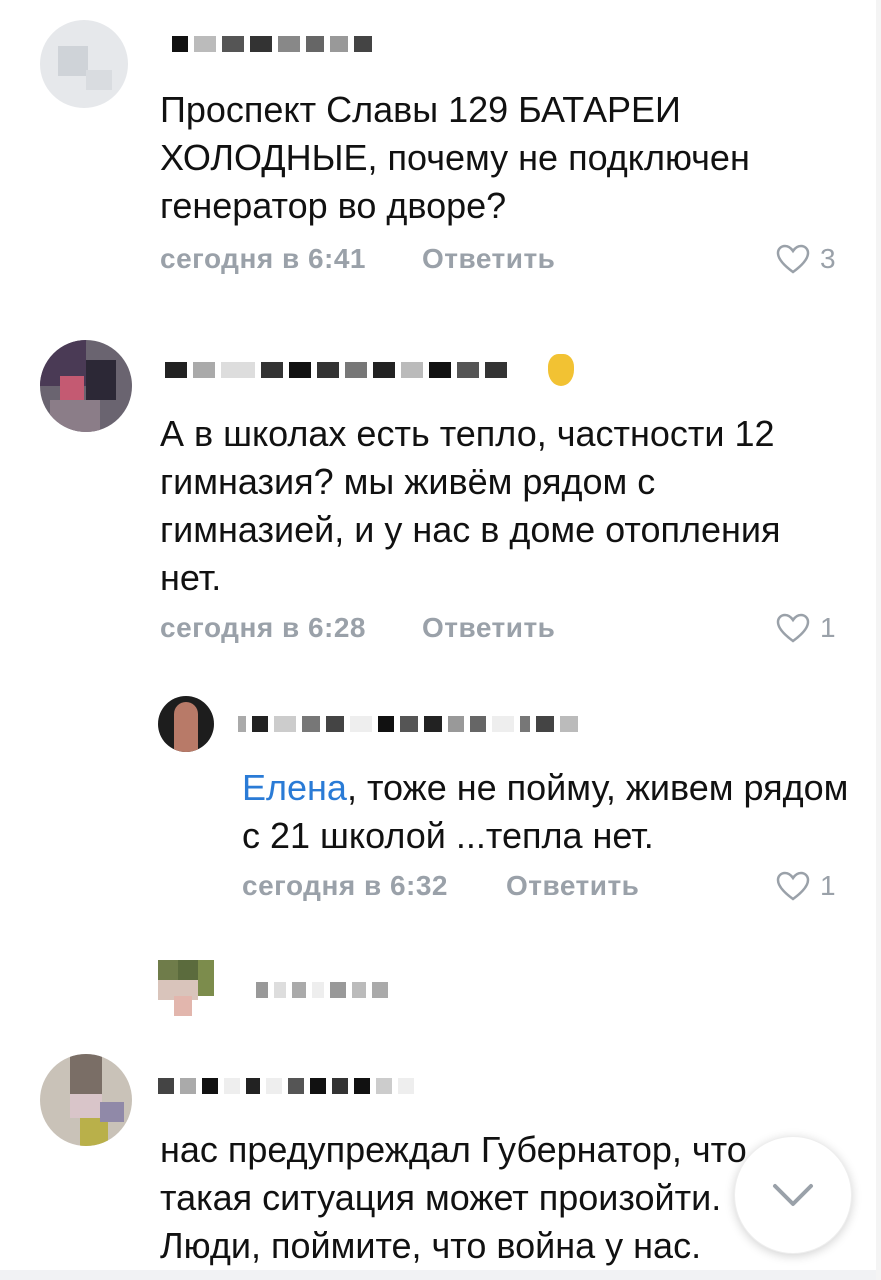 This screenshot has height=1280, width=881. I want to click on emoji-icon, so click(561, 370).